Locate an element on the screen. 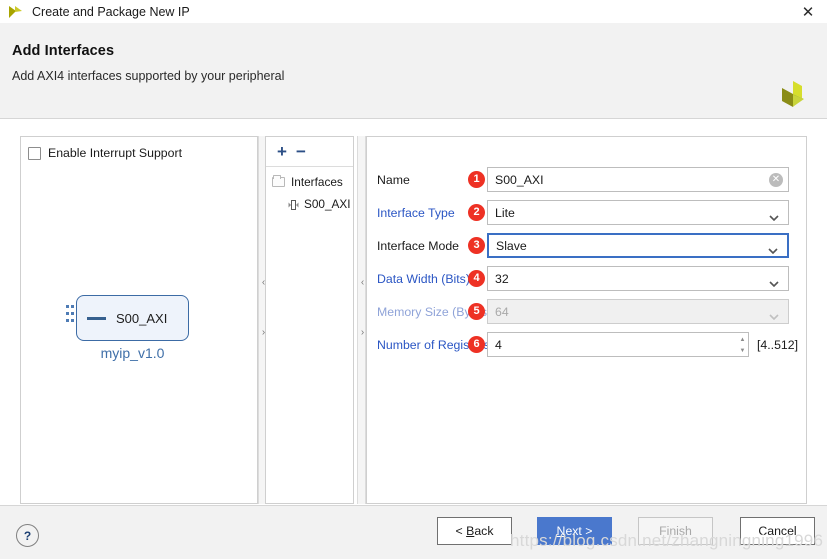 Image resolution: width=827 pixels, height=559 pixels. tree-toolbar: + − is located at coordinates (309, 152).